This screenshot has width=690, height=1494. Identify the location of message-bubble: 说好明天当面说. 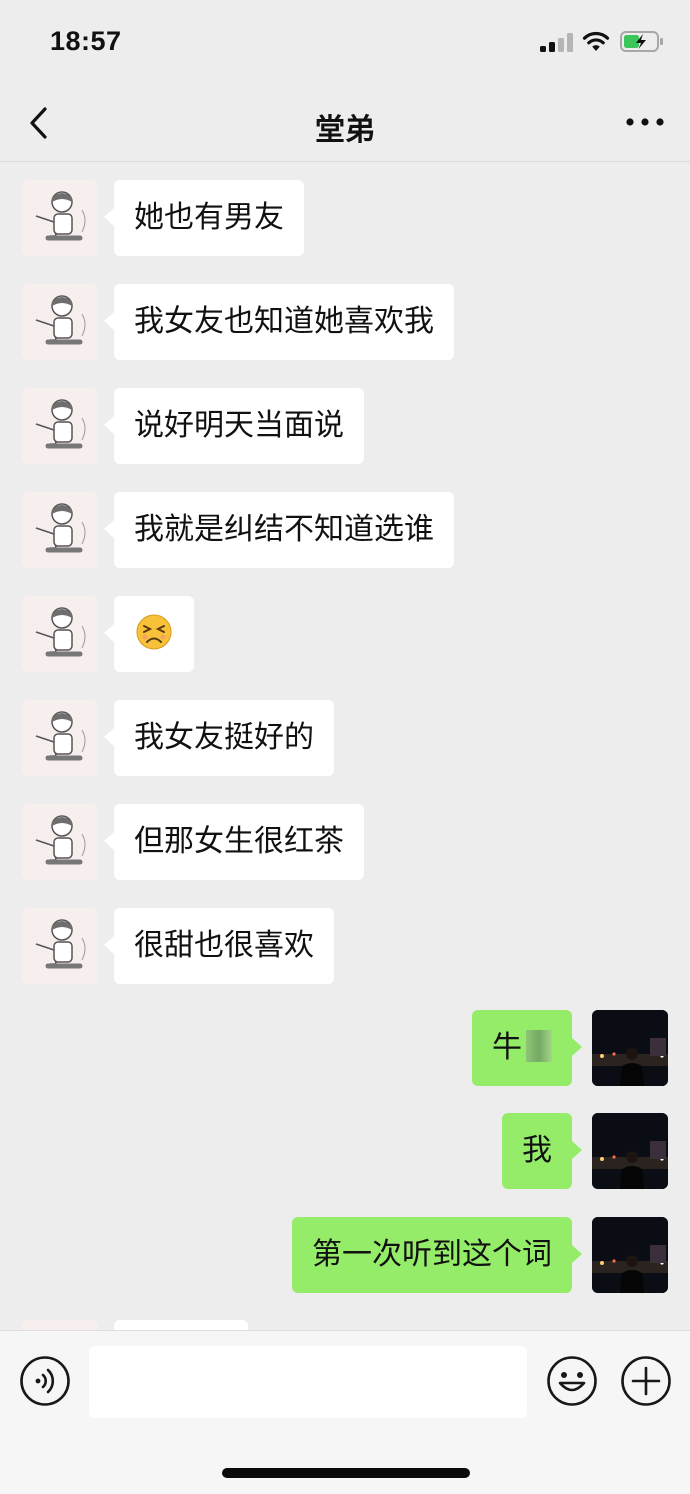
(234, 426).